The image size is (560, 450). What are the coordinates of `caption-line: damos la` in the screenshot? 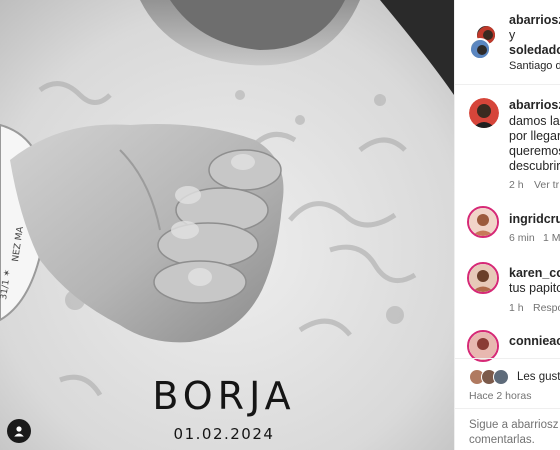 It's located at (534, 121).